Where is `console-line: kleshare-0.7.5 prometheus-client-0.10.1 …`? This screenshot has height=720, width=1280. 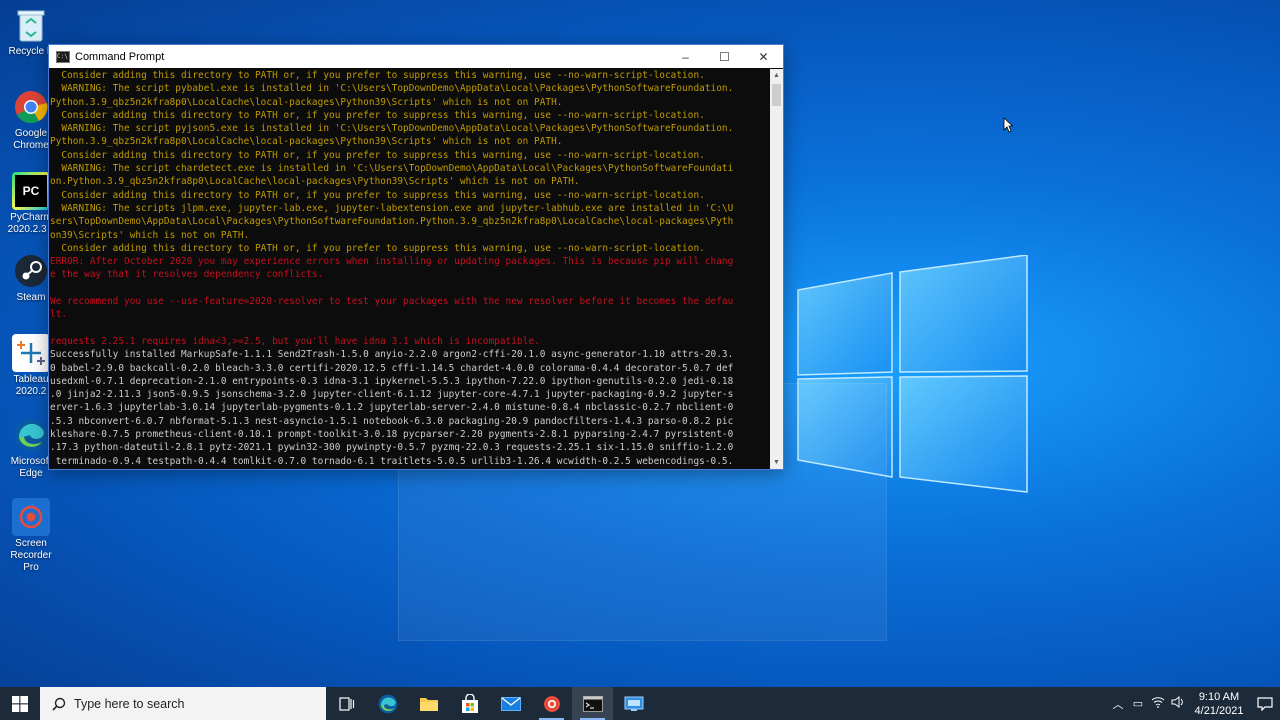
console-line: kleshare-0.7.5 prometheus-client-0.10.1 … is located at coordinates (392, 435).